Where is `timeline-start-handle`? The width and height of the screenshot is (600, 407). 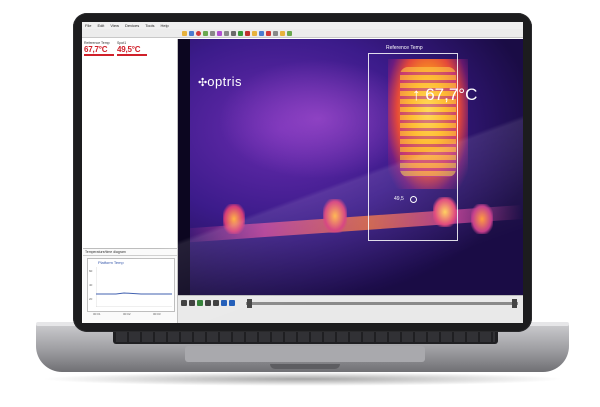
timeline-start-handle is located at coordinates (249, 303).